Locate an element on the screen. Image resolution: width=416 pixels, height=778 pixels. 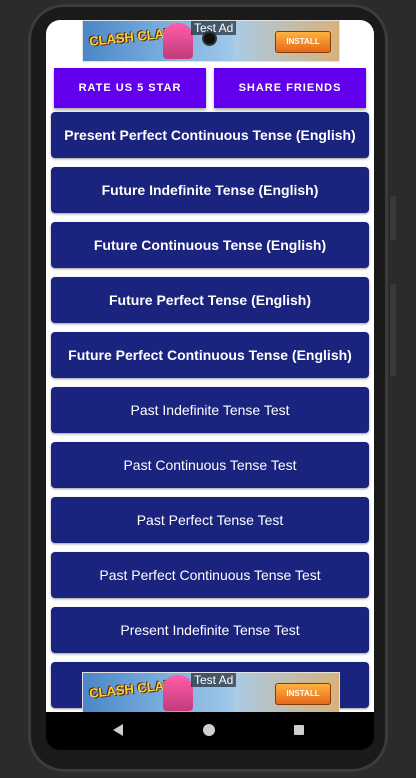
recents-icon is located at coordinates (299, 730).